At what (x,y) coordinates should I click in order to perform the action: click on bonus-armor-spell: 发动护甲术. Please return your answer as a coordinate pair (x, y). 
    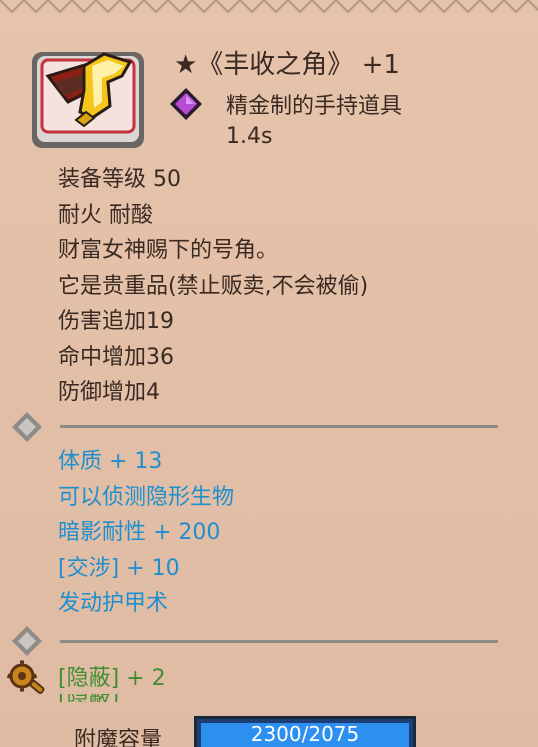
    Looking at the image, I should click on (113, 603).